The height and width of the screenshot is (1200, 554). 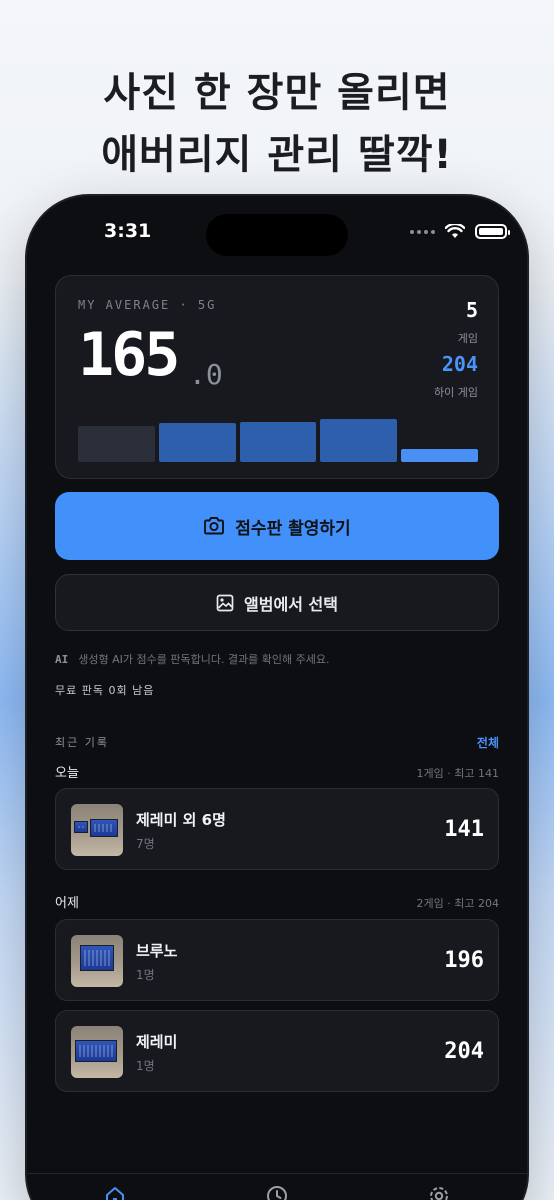 I want to click on game-row: 브루노 1명 196, so click(x=277, y=960).